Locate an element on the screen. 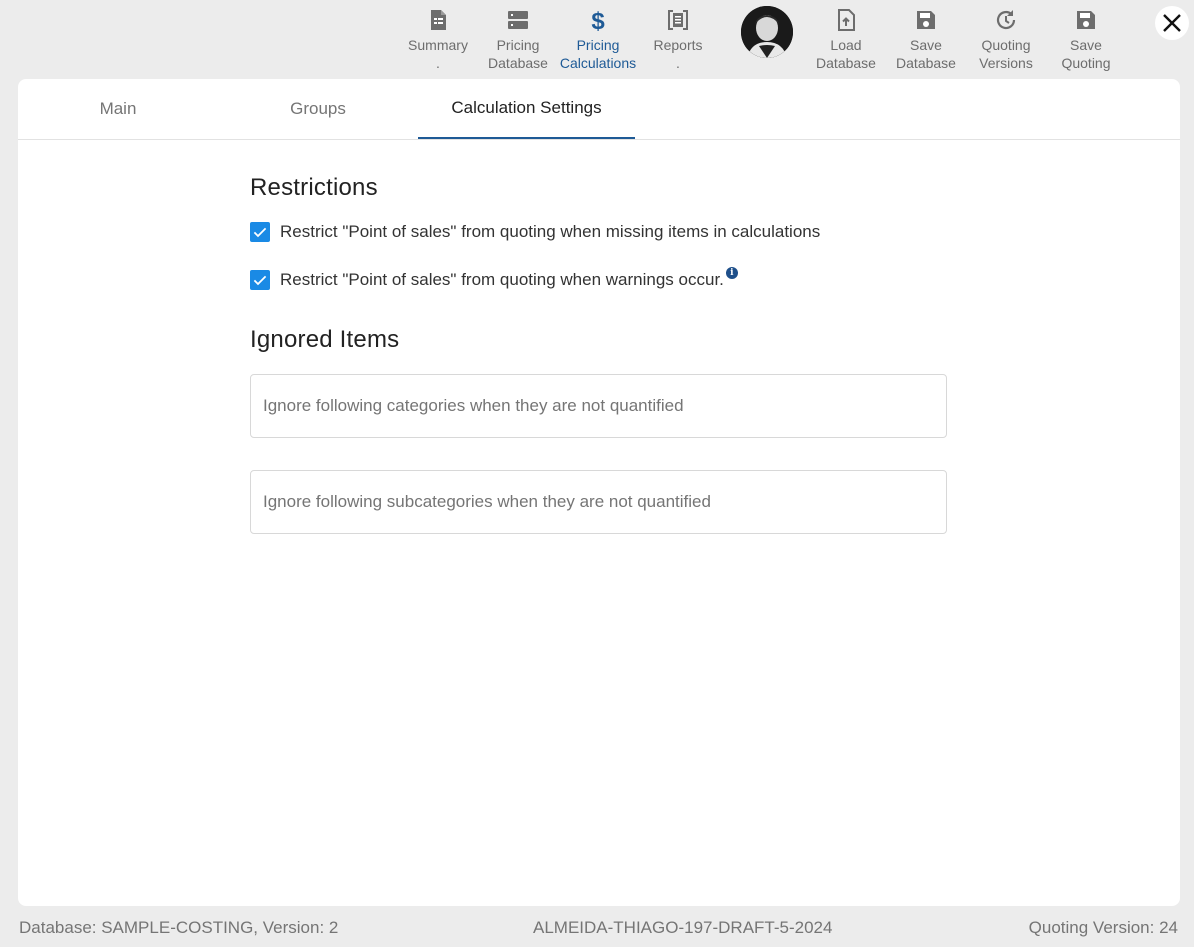 This screenshot has width=1194, height=947. pricing-calculations-button: $ Pricing Calculations is located at coordinates (598, 39).